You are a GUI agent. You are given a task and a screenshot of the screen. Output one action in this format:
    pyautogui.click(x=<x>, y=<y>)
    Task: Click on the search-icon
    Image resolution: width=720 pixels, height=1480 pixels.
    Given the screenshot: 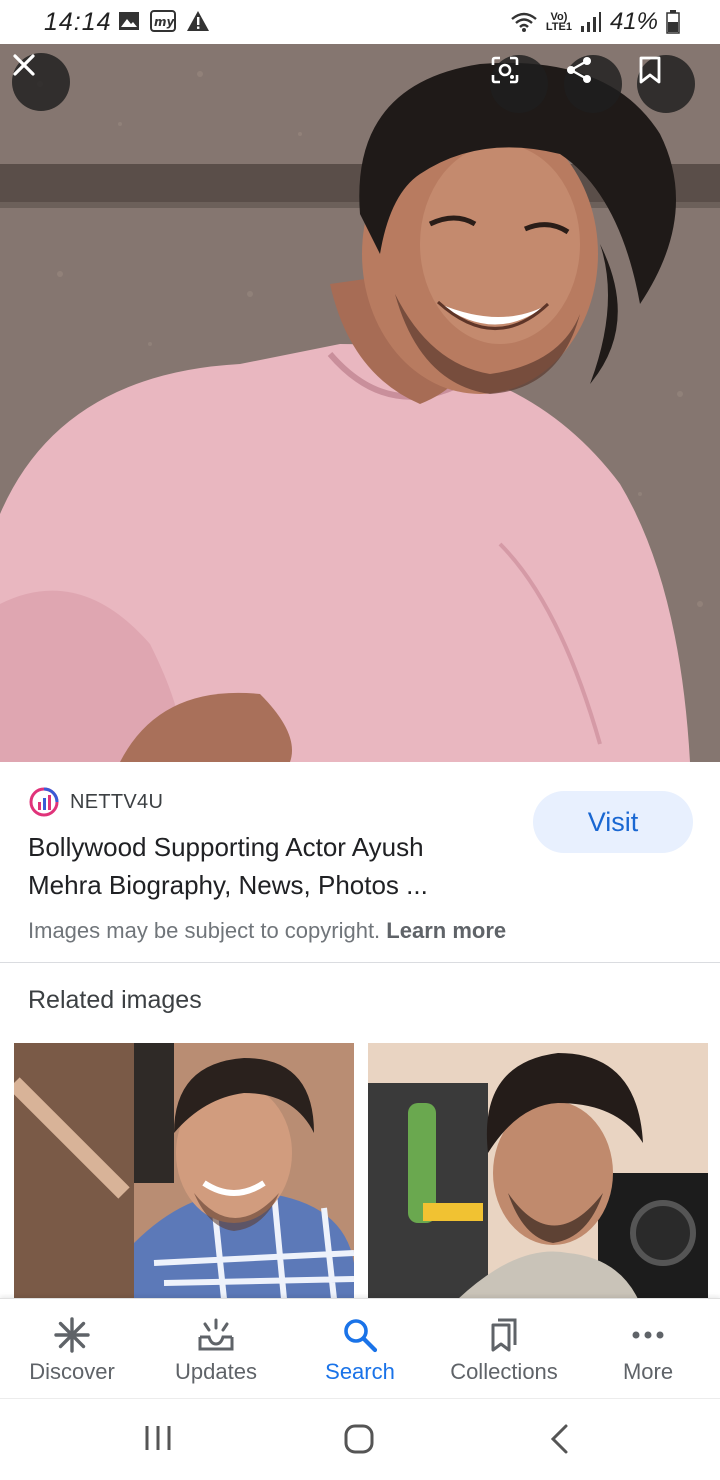 What is the action you would take?
    pyautogui.click(x=361, y=1336)
    